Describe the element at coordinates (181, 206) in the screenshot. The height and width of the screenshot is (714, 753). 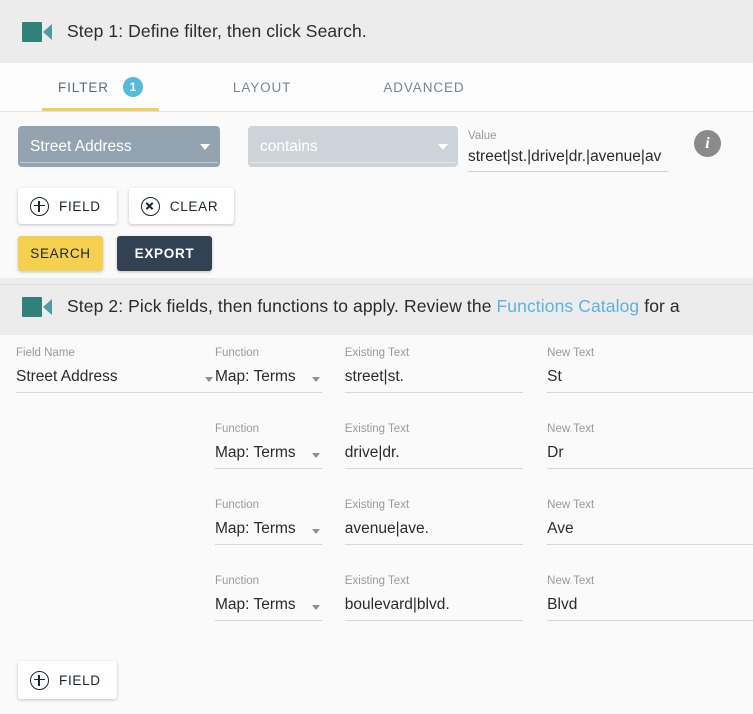
I see `clear-button: CLEAR` at that location.